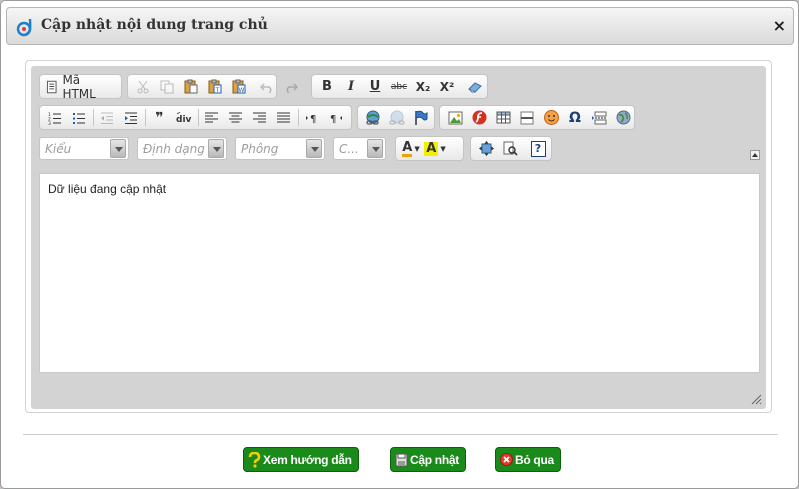 The image size is (799, 489). I want to click on help-guide-button: Xem hướng dẫn, so click(301, 459).